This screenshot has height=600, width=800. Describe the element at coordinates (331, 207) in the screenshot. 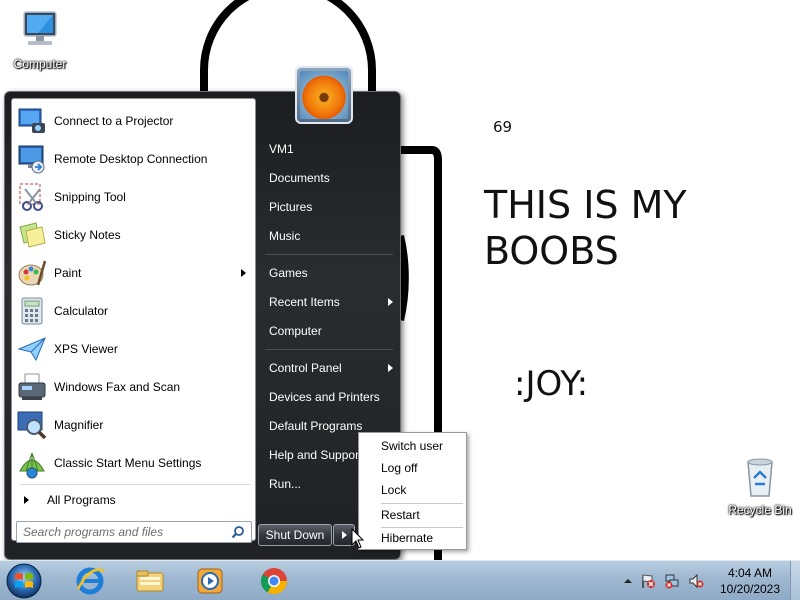

I see `place-pictures: Pictures` at that location.